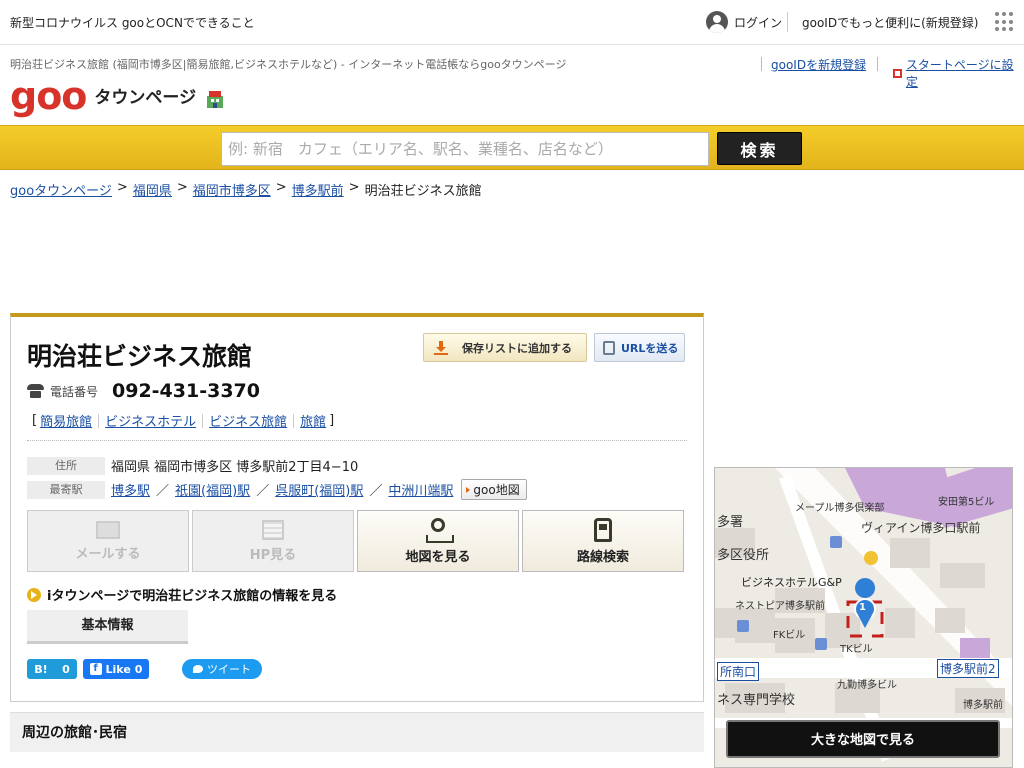  Describe the element at coordinates (273, 555) in the screenshot. I see `homepage-label: HP見る` at that location.